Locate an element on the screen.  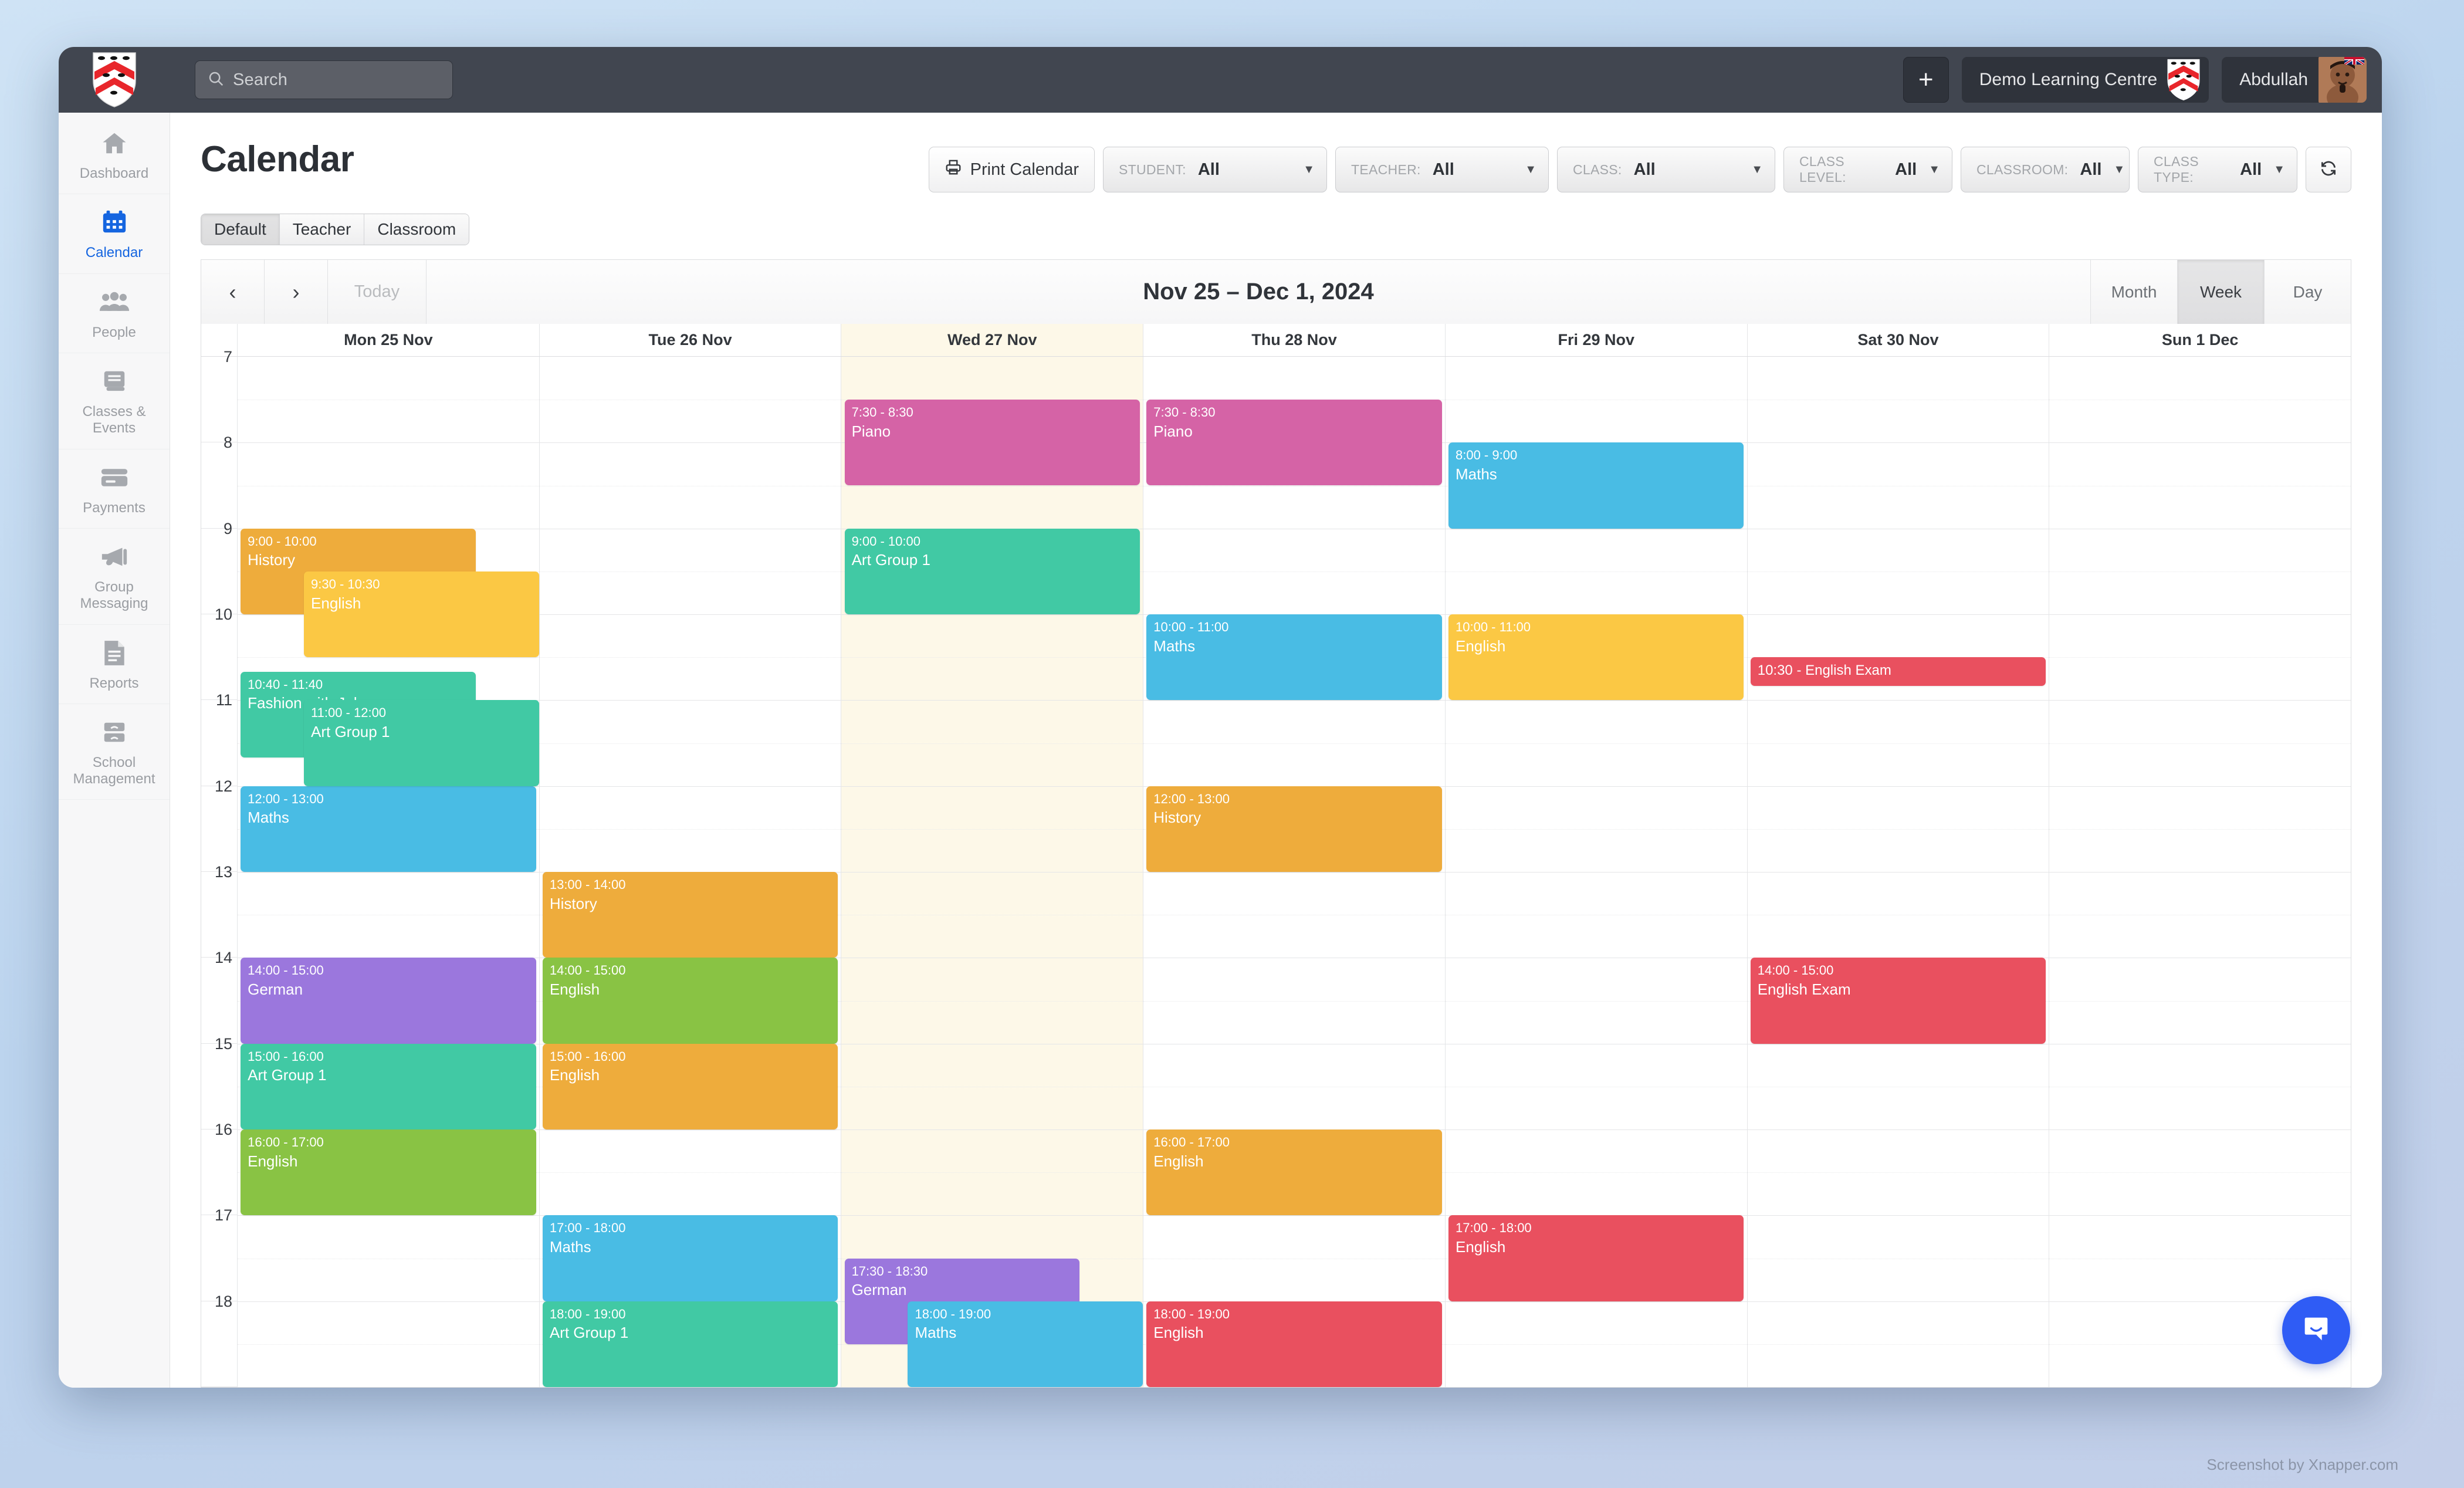
filter-teacher: TEACHER: All ▼ is located at coordinates (1442, 169).